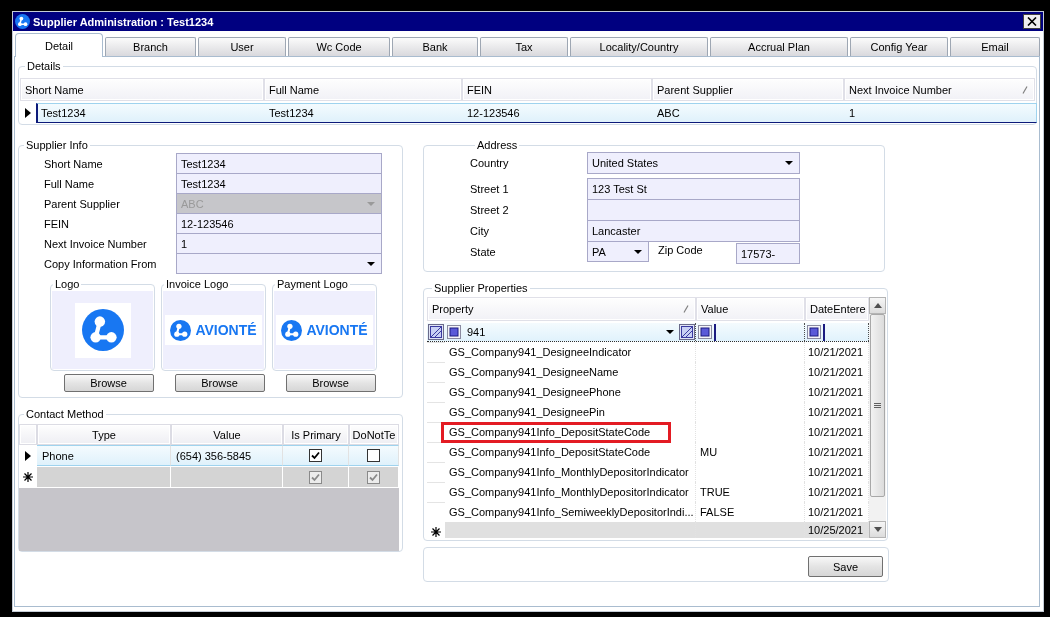 This screenshot has width=1052, height=623. I want to click on scrollbar, so click(877, 417).